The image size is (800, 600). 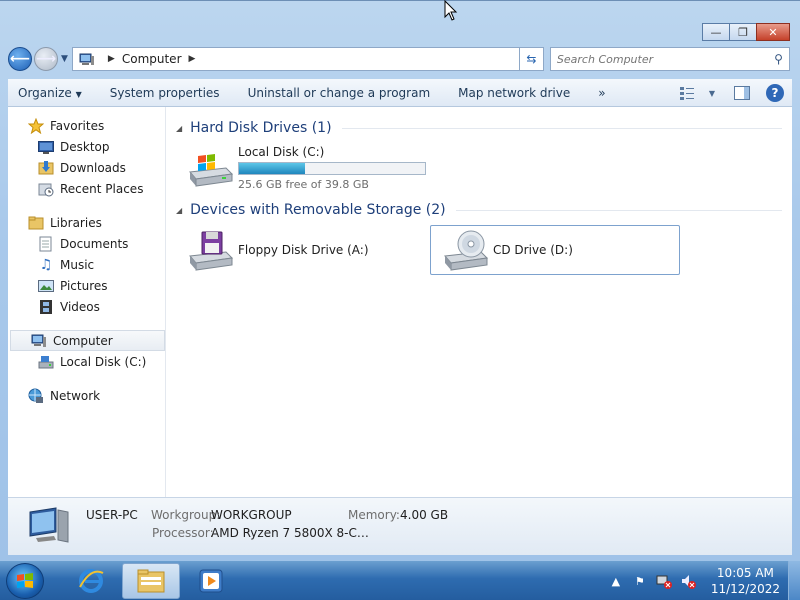 I want to click on system-properties-button: System properties, so click(x=165, y=93).